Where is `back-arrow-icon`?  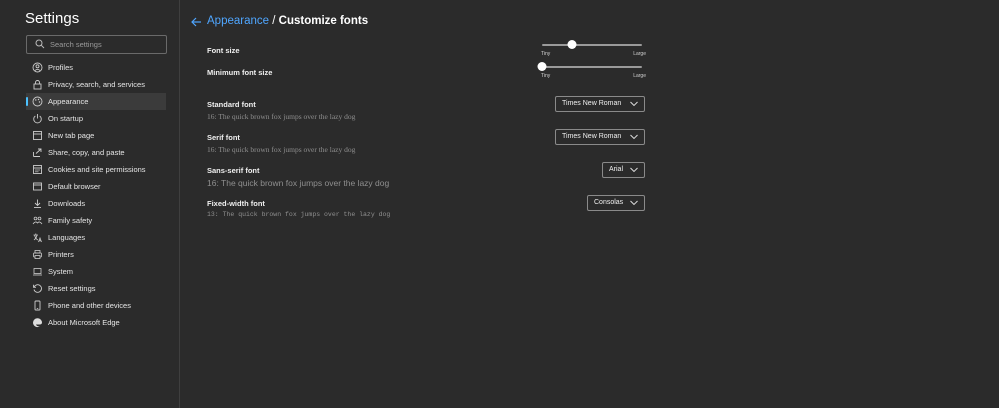 back-arrow-icon is located at coordinates (196, 22).